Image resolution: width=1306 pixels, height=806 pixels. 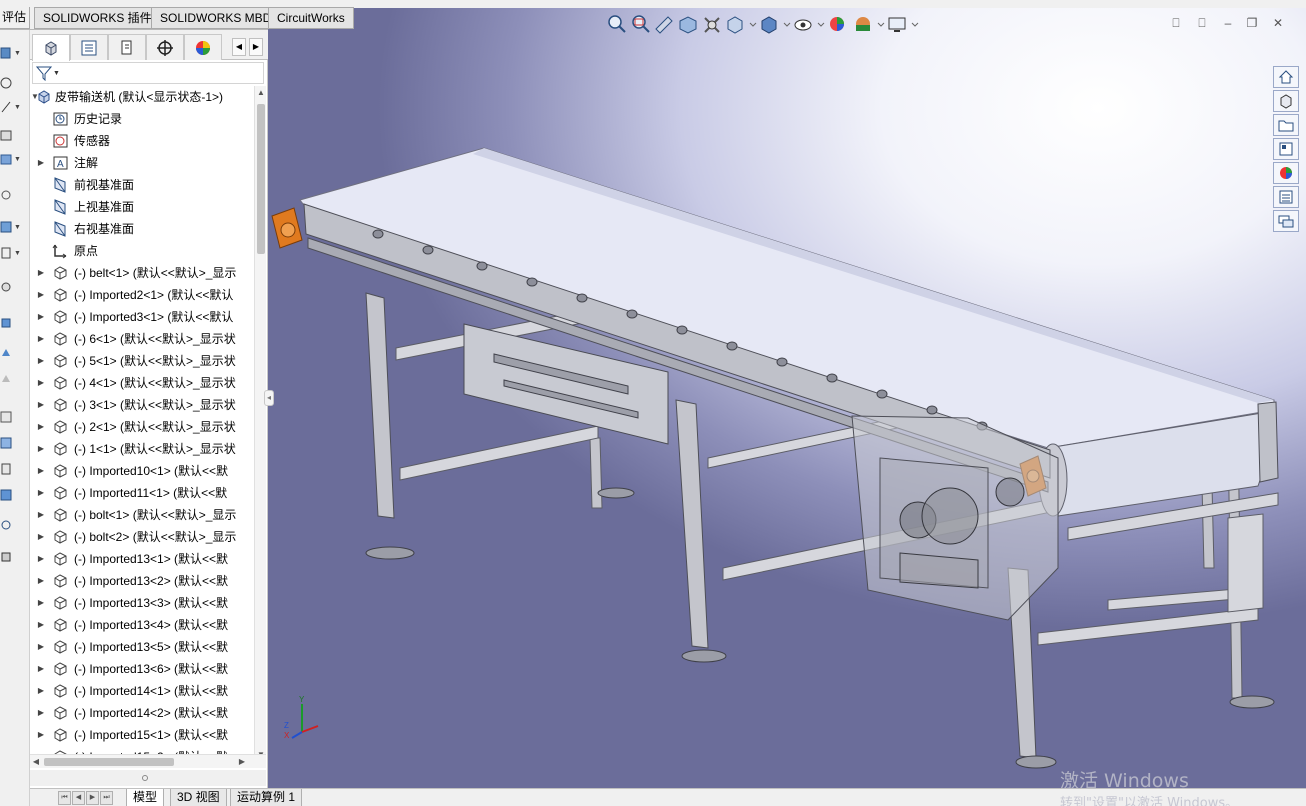 I want to click on tab-model: 模型, so click(x=145, y=797).